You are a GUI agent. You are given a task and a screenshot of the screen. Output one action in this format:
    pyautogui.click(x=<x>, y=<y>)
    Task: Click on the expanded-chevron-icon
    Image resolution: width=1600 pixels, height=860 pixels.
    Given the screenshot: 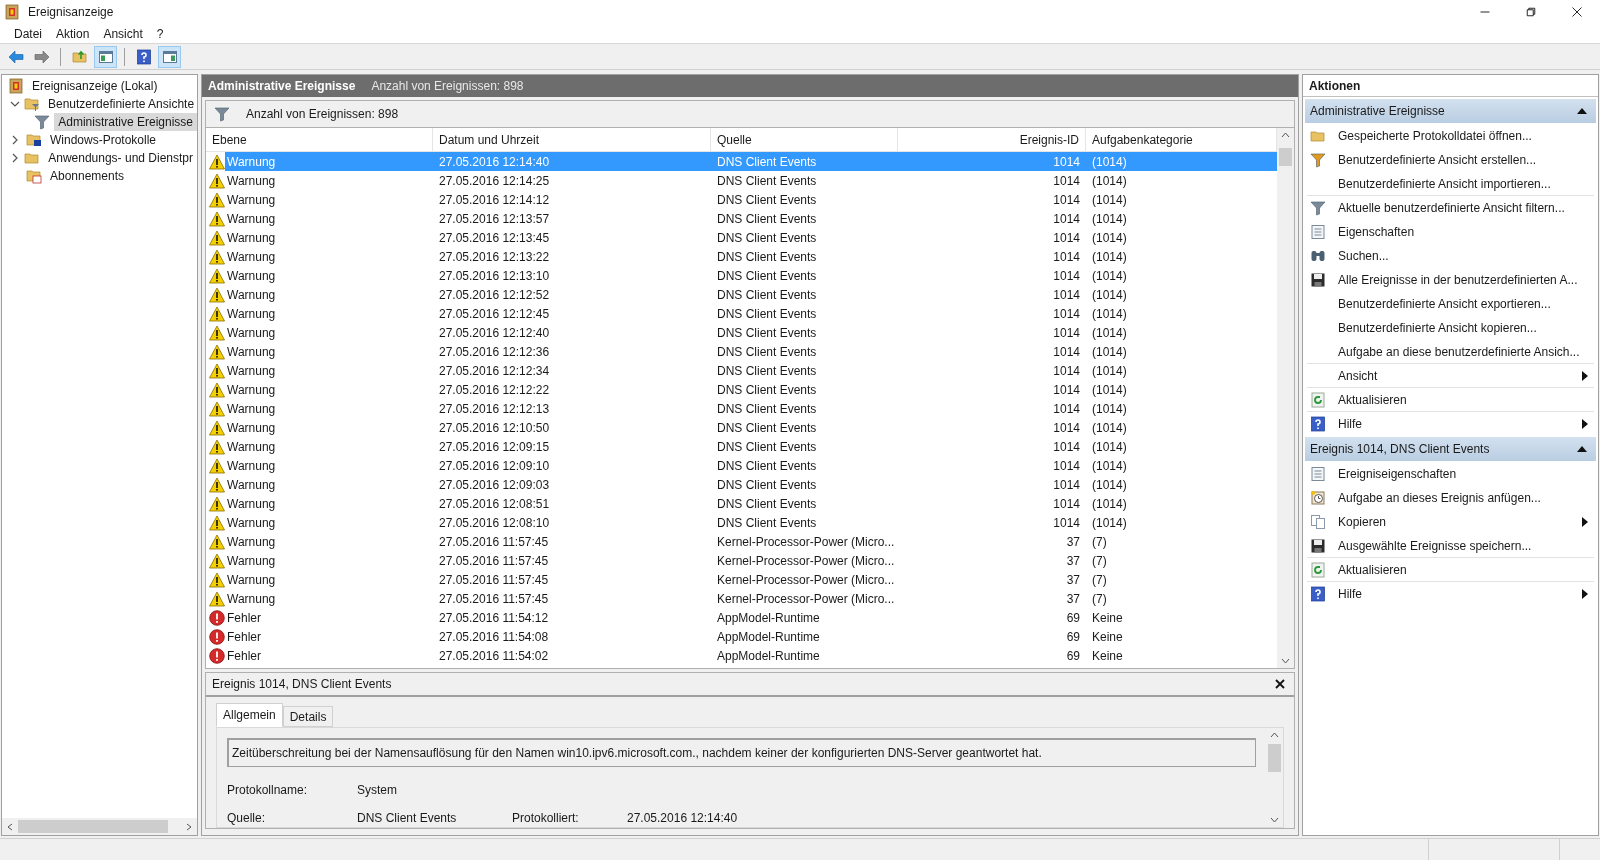 What is the action you would take?
    pyautogui.click(x=15, y=104)
    